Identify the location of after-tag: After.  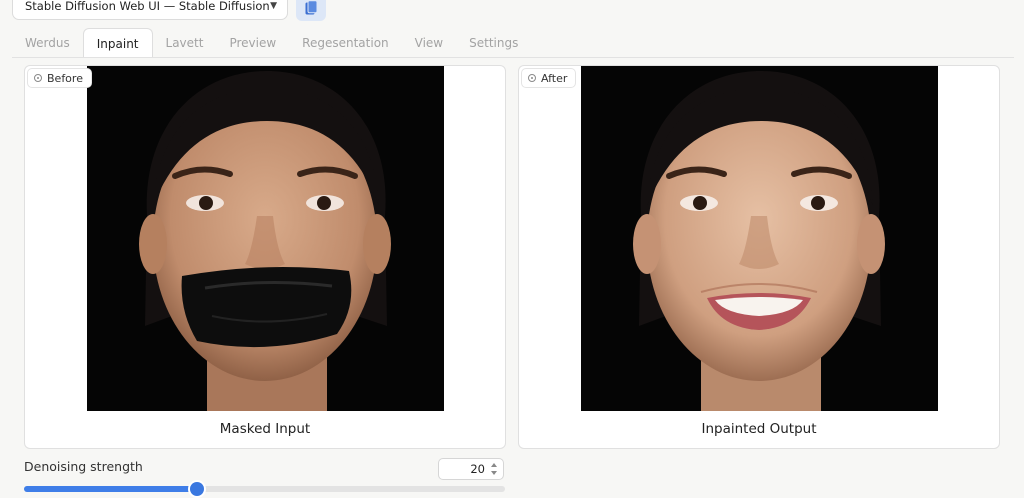
(549, 78).